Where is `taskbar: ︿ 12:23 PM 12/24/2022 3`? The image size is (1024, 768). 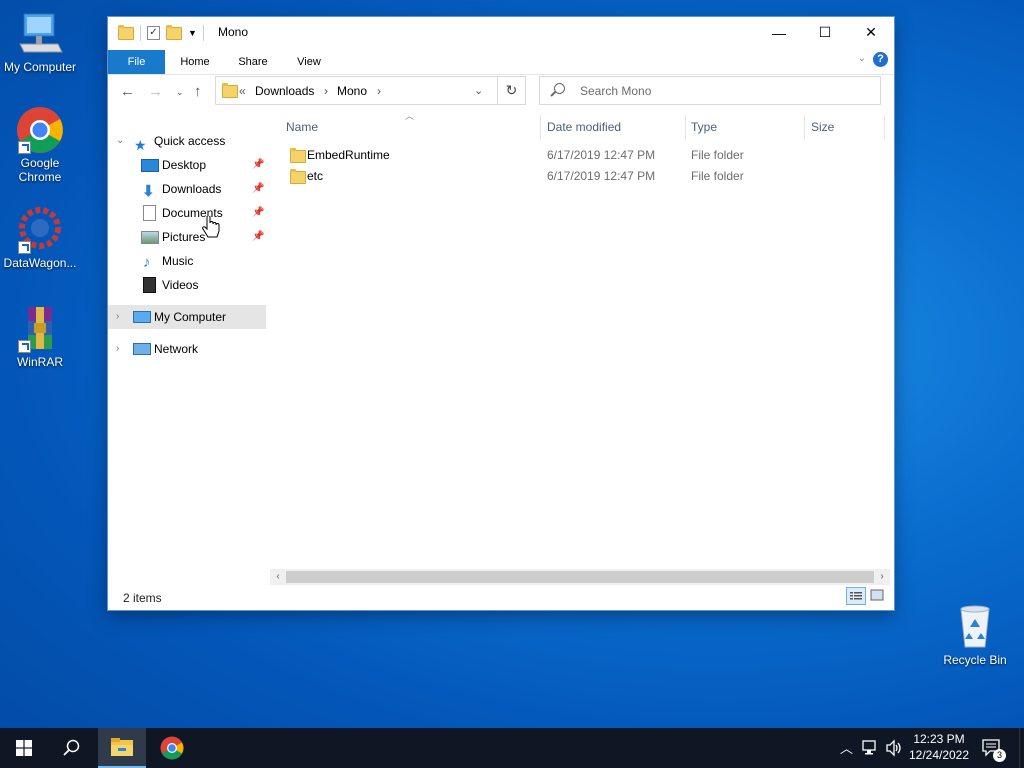 taskbar: ︿ 12:23 PM 12/24/2022 3 is located at coordinates (512, 748).